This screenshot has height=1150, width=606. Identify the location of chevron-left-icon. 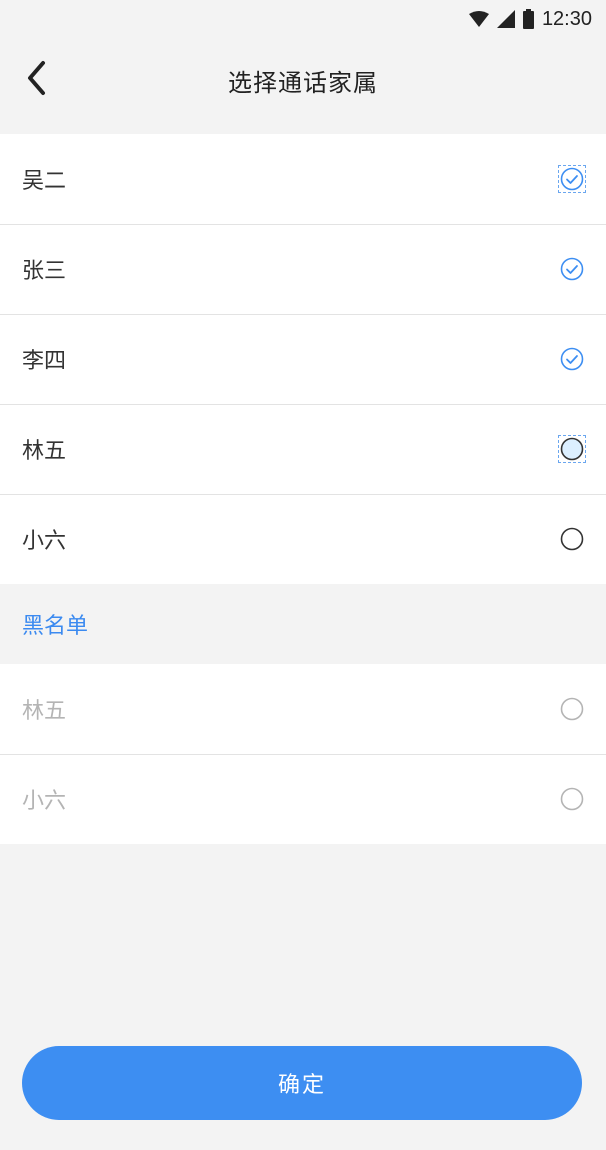
(36, 80).